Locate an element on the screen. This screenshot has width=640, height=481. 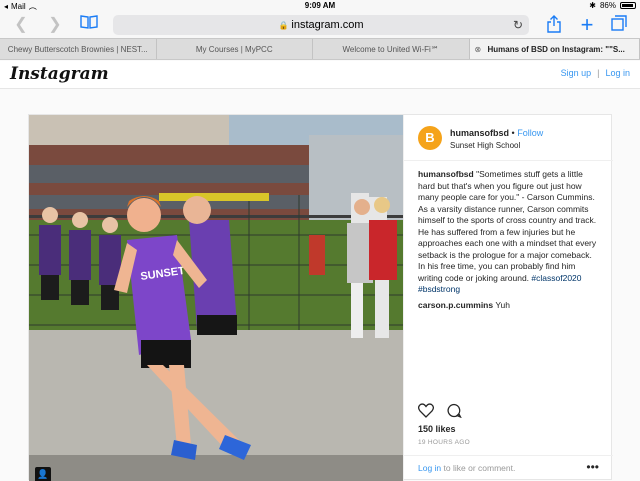
more-options-icon: ••• is located at coordinates (592, 467).